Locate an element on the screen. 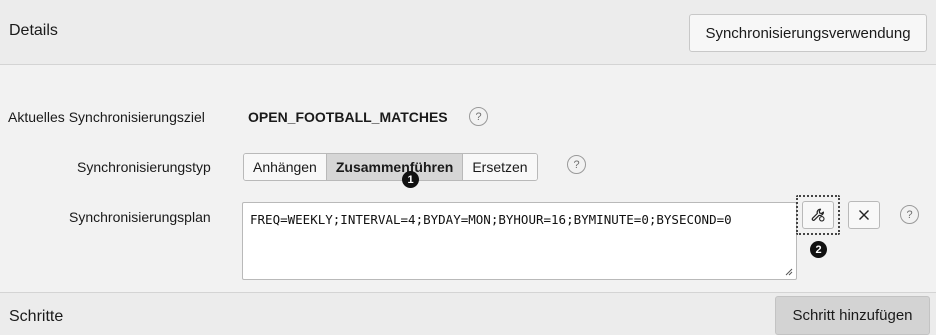 The image size is (936, 335). close-icon is located at coordinates (864, 215).